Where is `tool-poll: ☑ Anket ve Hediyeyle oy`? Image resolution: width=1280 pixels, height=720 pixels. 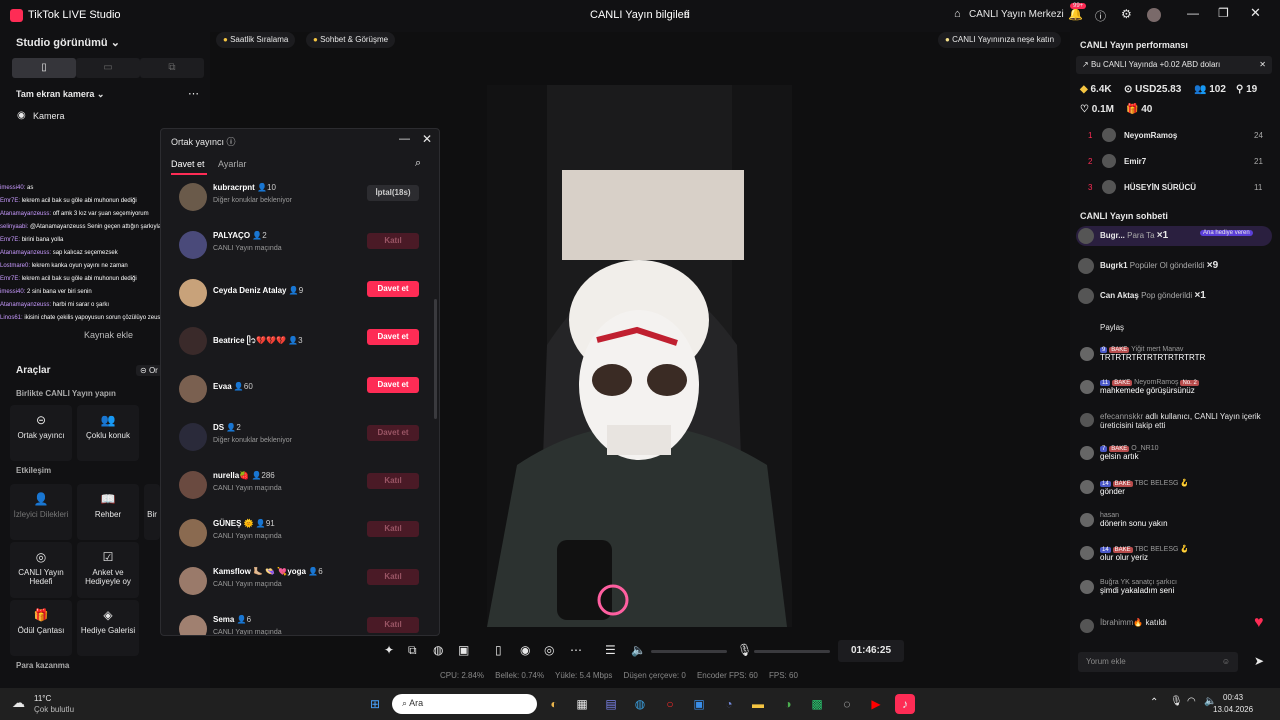
tool-poll: ☑ Anket ve Hediyeyle oy is located at coordinates (108, 570).